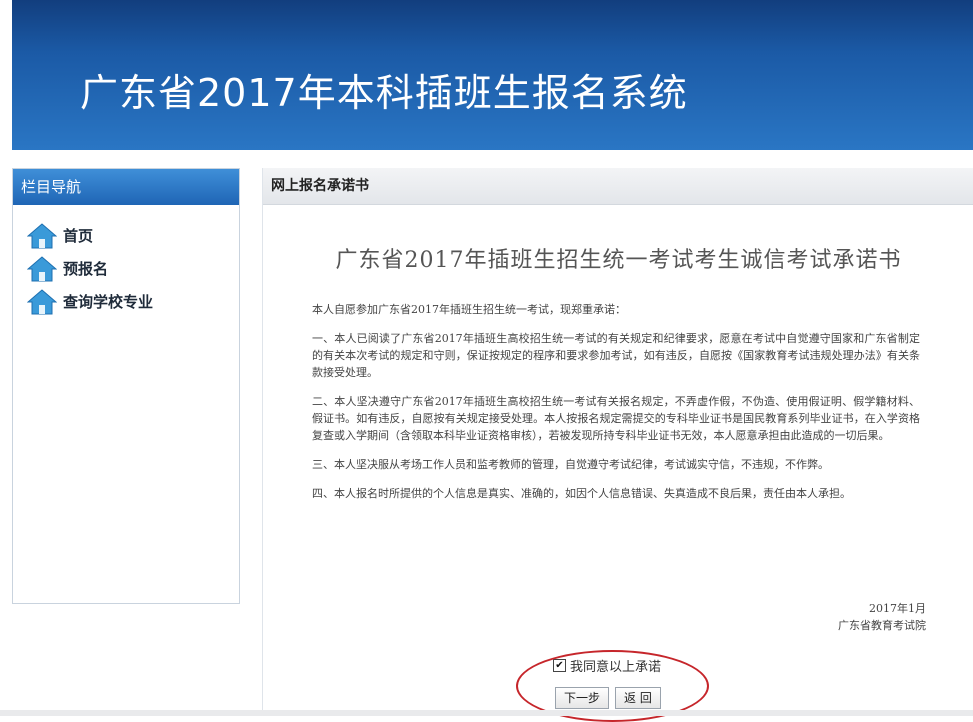  What do you see at coordinates (638, 698) in the screenshot?
I see `back-button: 返 回` at bounding box center [638, 698].